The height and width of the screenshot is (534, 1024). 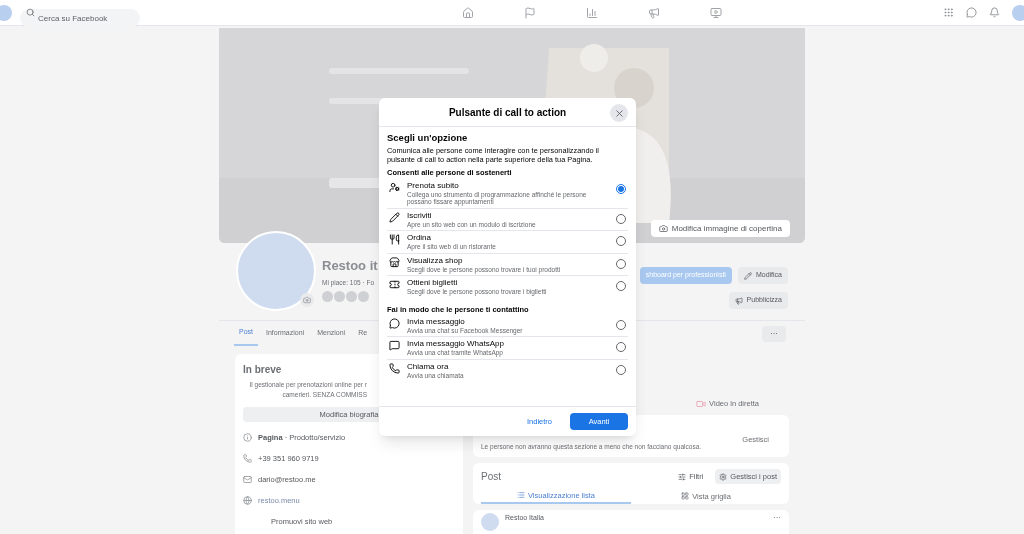 What do you see at coordinates (394, 239) in the screenshot?
I see `cutlery-icon` at bounding box center [394, 239].